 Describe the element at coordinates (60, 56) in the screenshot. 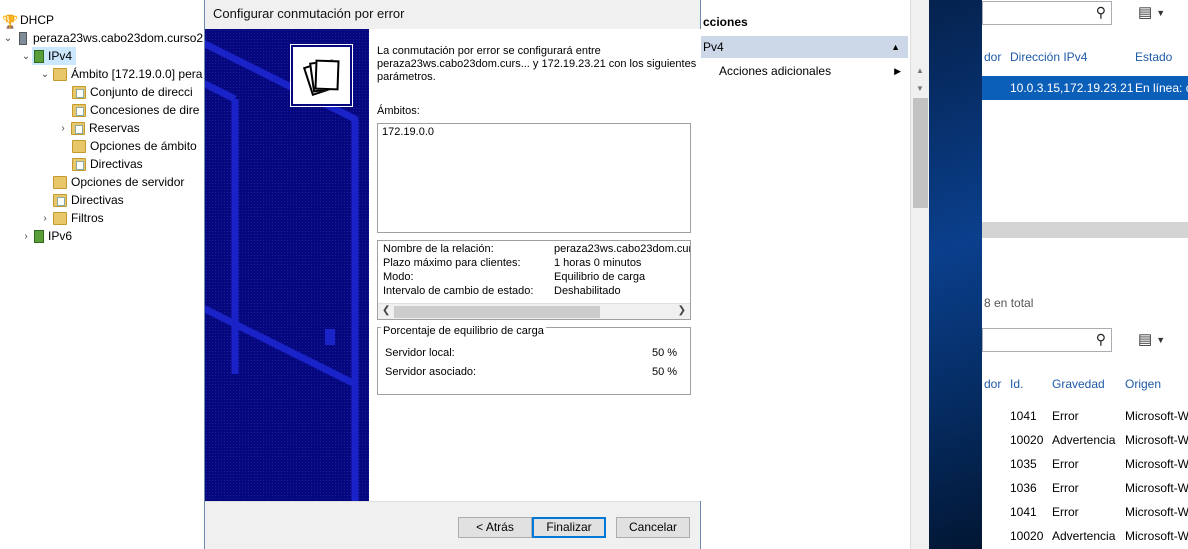

I see `tree-label-ipv4: IPv4` at that location.